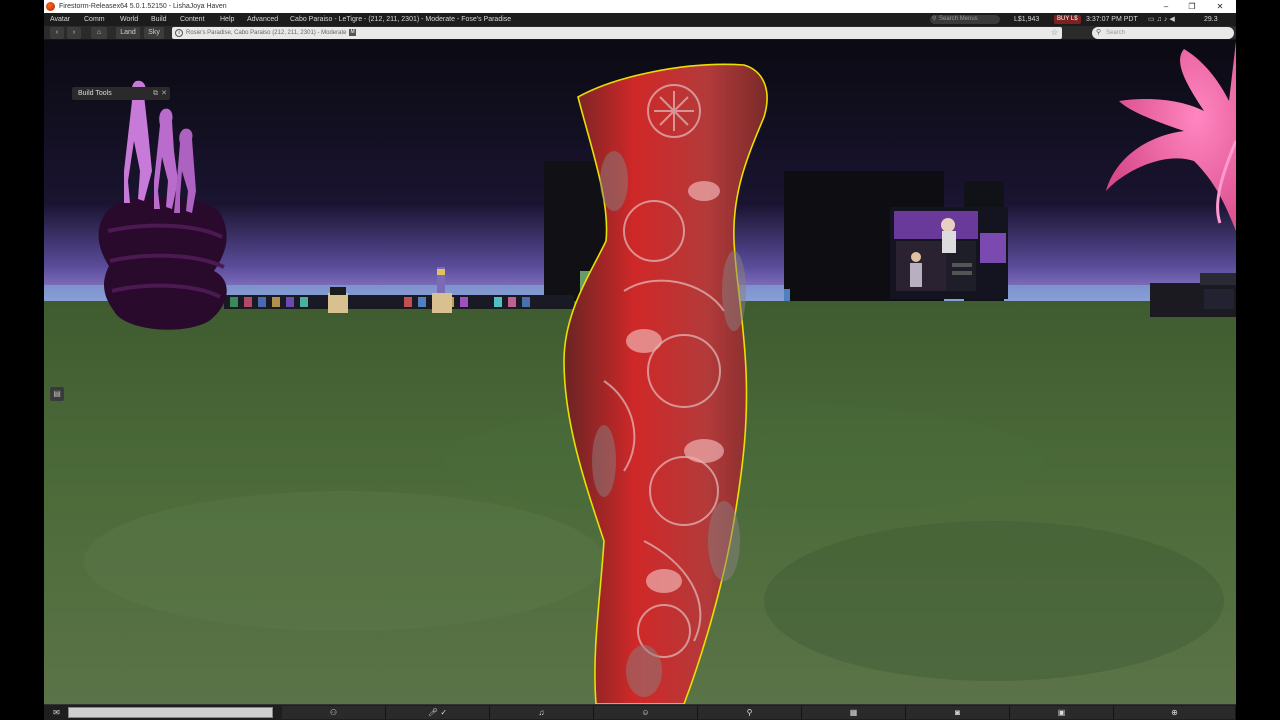  I want to click on avatar-button: ☺, so click(646, 712).